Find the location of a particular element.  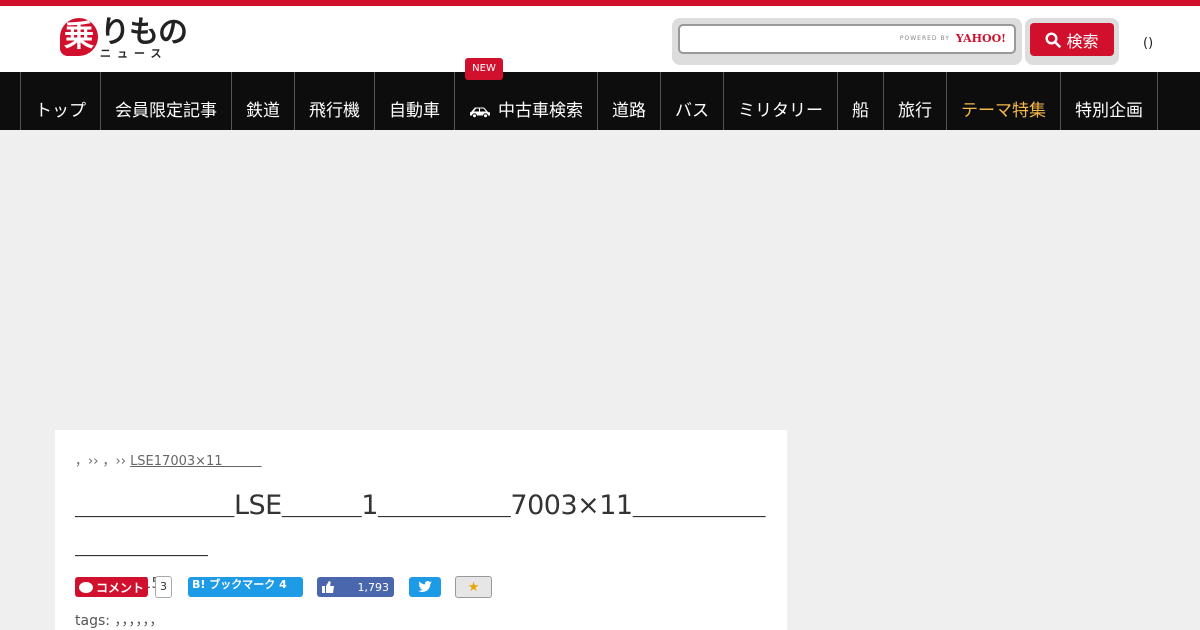

nav-item-7: バス is located at coordinates (692, 101).